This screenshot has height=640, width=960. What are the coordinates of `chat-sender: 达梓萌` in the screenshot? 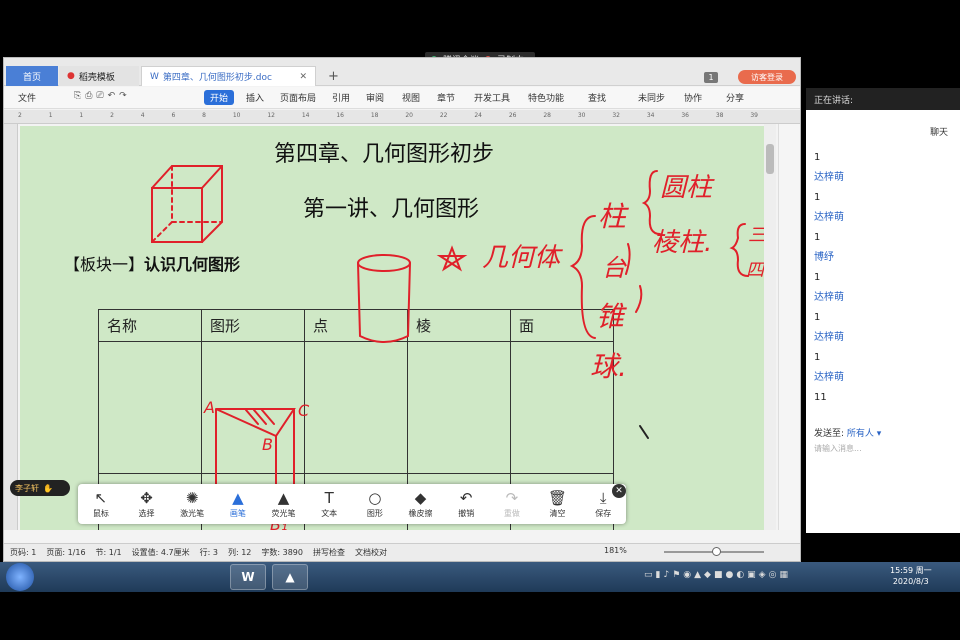 It's located at (829, 337).